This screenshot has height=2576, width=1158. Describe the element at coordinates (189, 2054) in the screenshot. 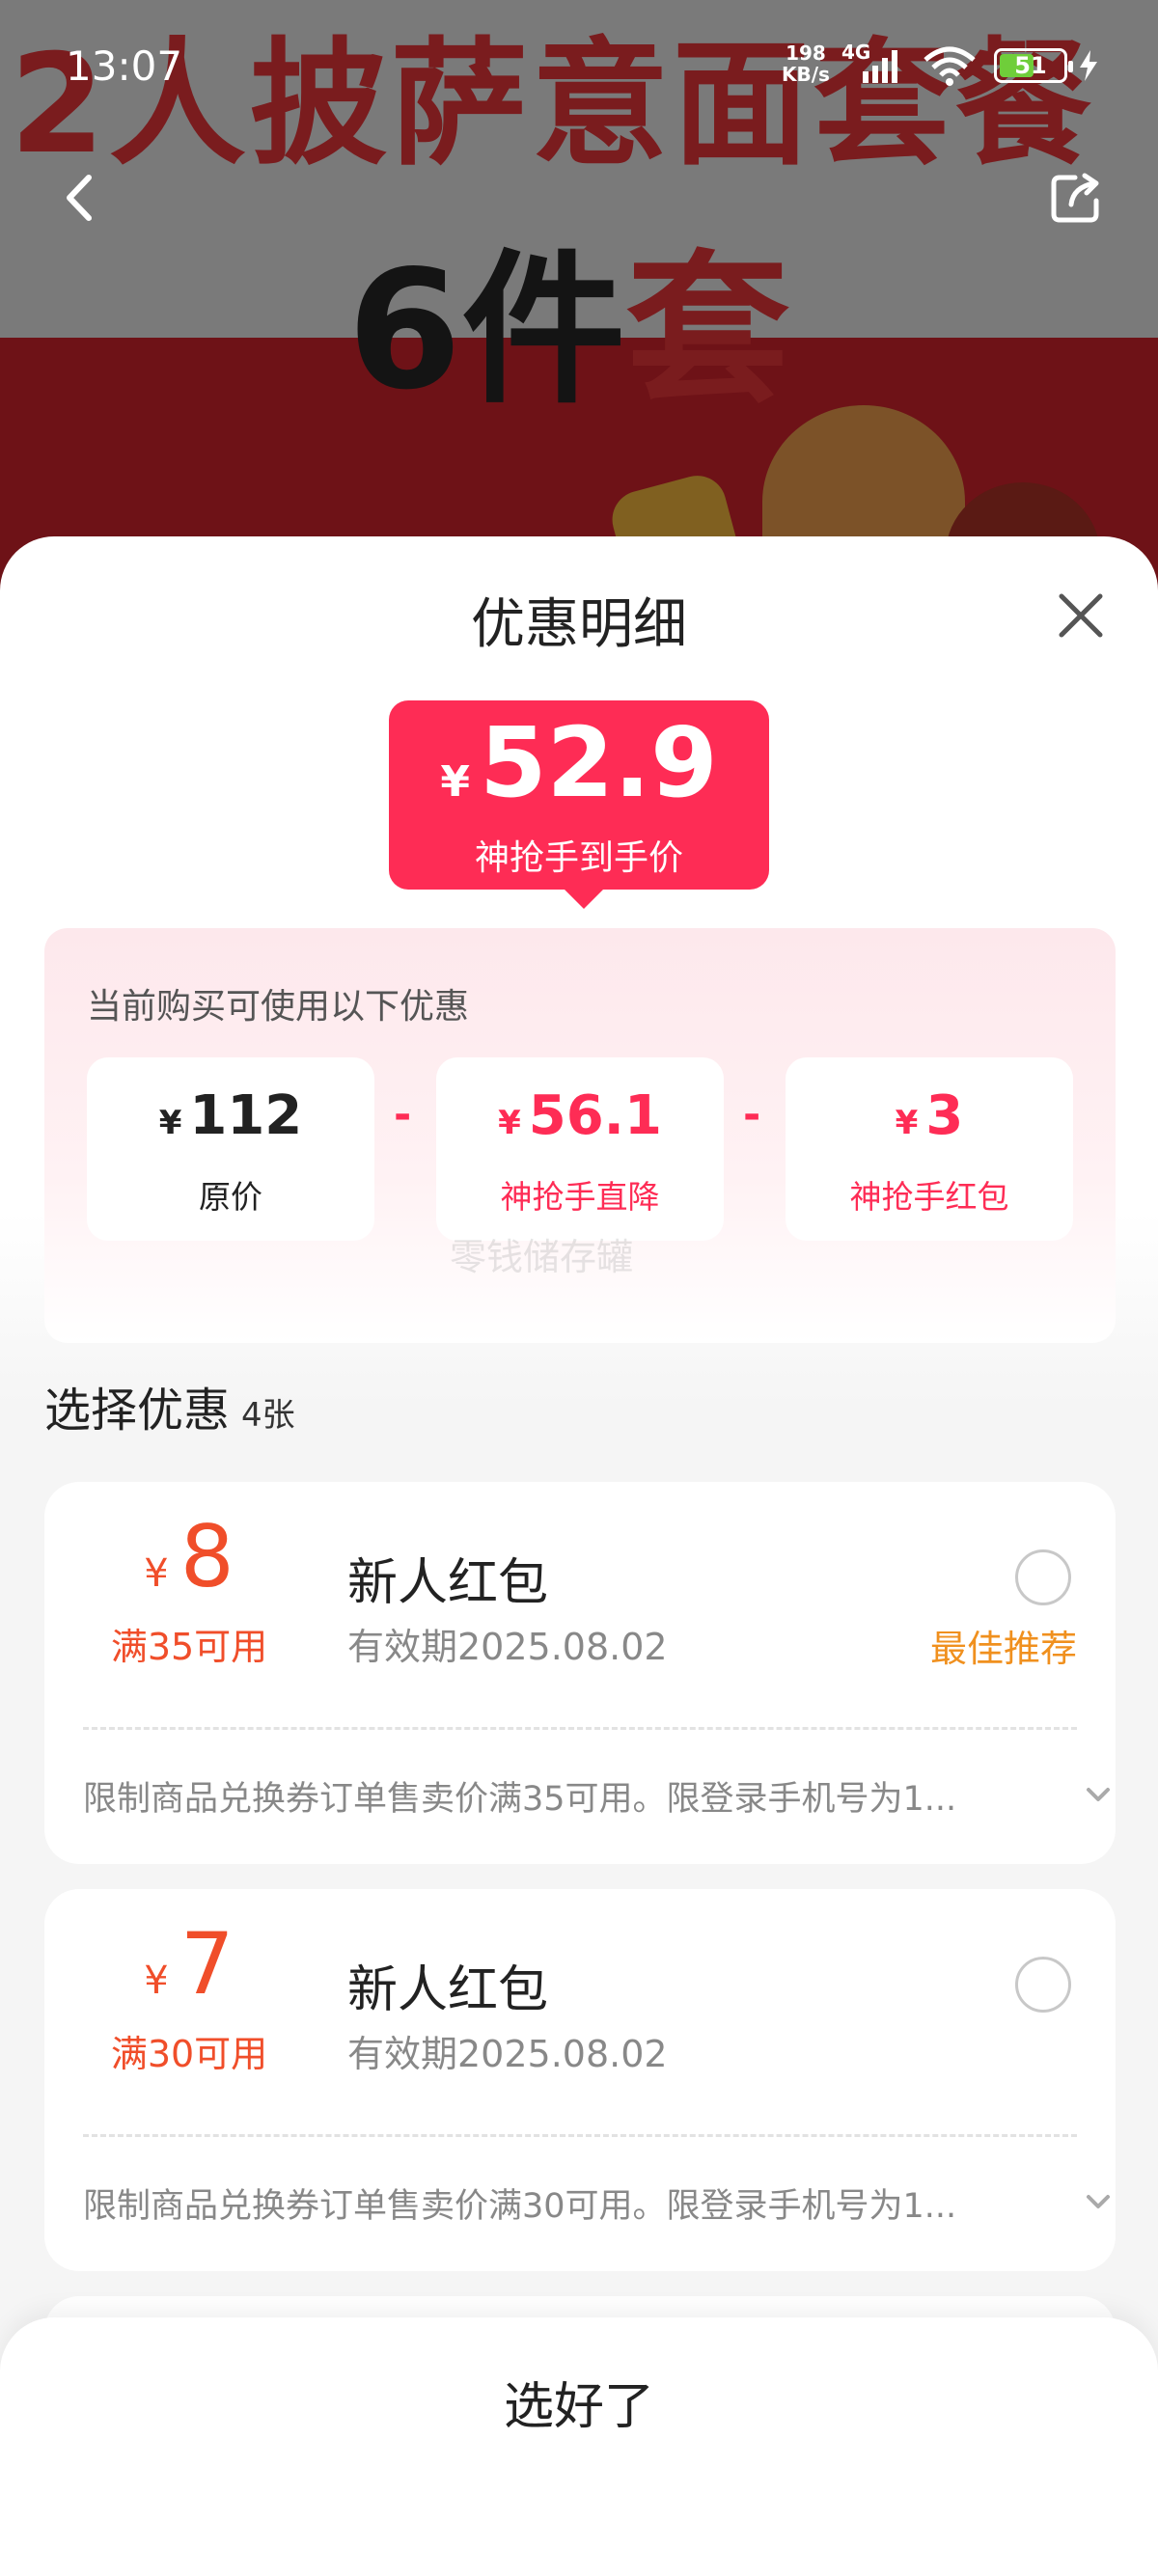

I see `coupon-condition: 满30可用` at that location.